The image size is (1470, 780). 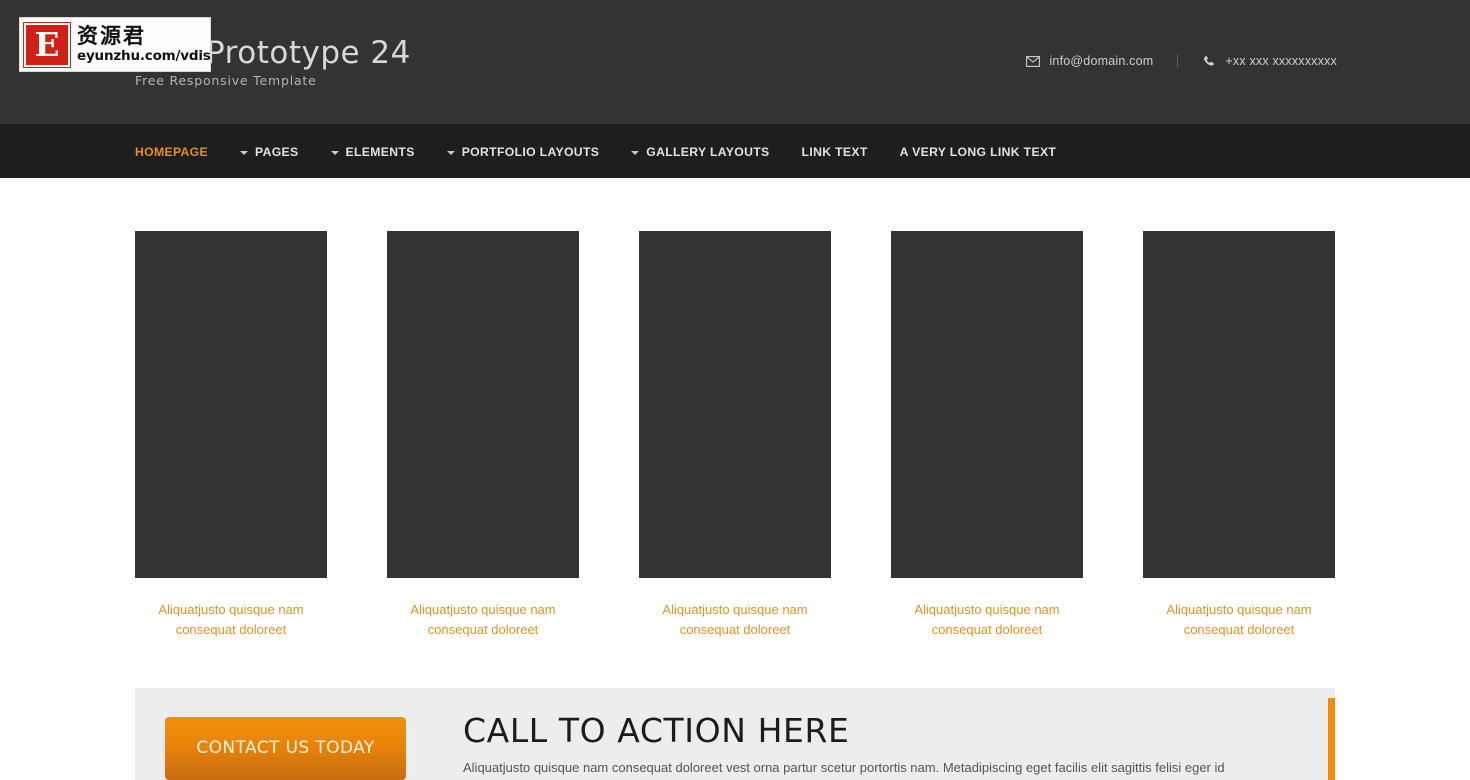 I want to click on header-contact-info: info@domain.com +xx xxx xxxxxxxxxx, so click(x=1181, y=61).